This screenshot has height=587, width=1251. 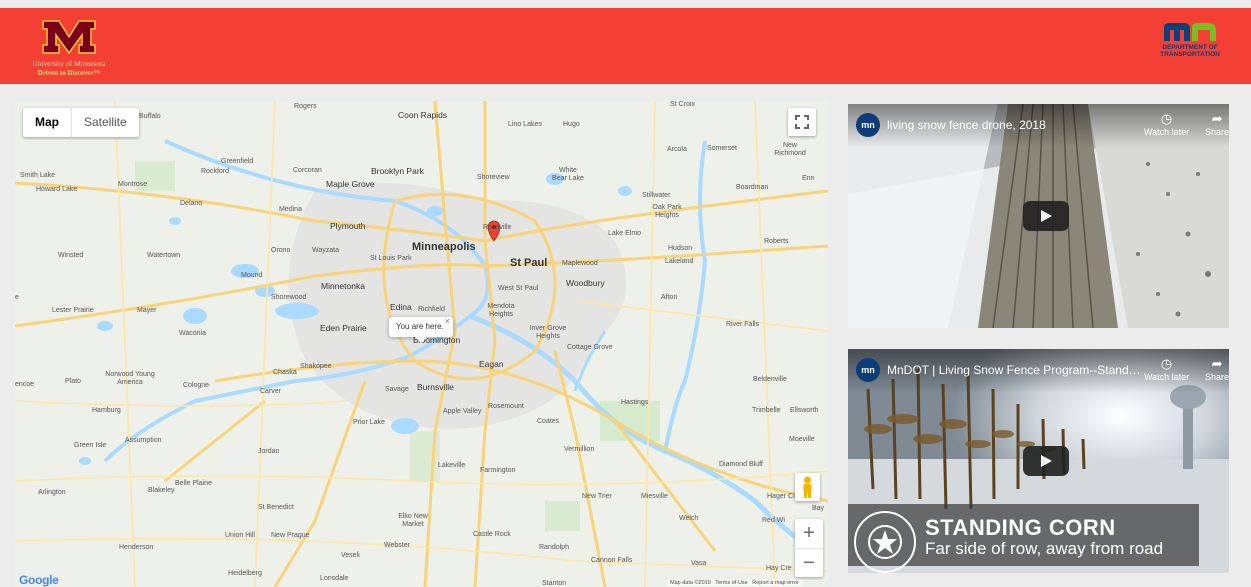 I want to click on map-label: St Benedict, so click(x=276, y=507).